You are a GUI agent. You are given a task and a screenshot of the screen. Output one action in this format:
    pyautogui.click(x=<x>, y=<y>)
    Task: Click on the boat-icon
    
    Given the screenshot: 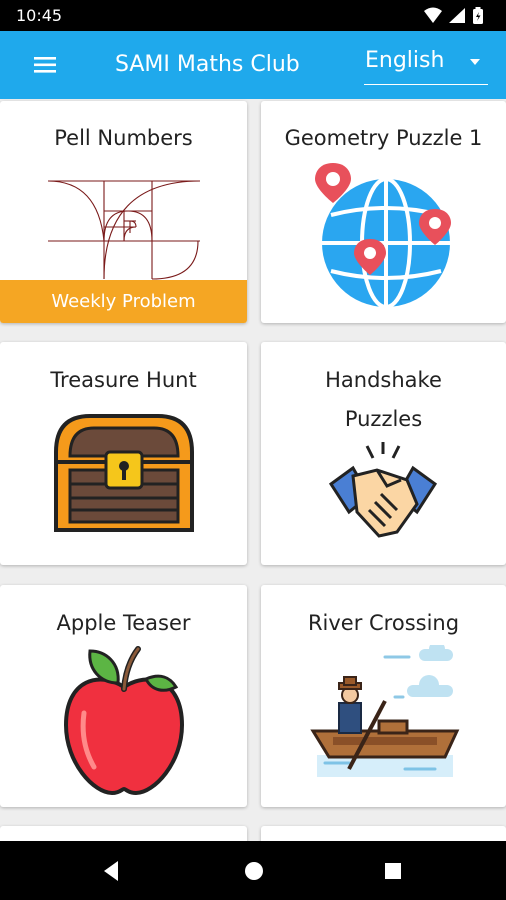 What is the action you would take?
    pyautogui.click(x=385, y=711)
    